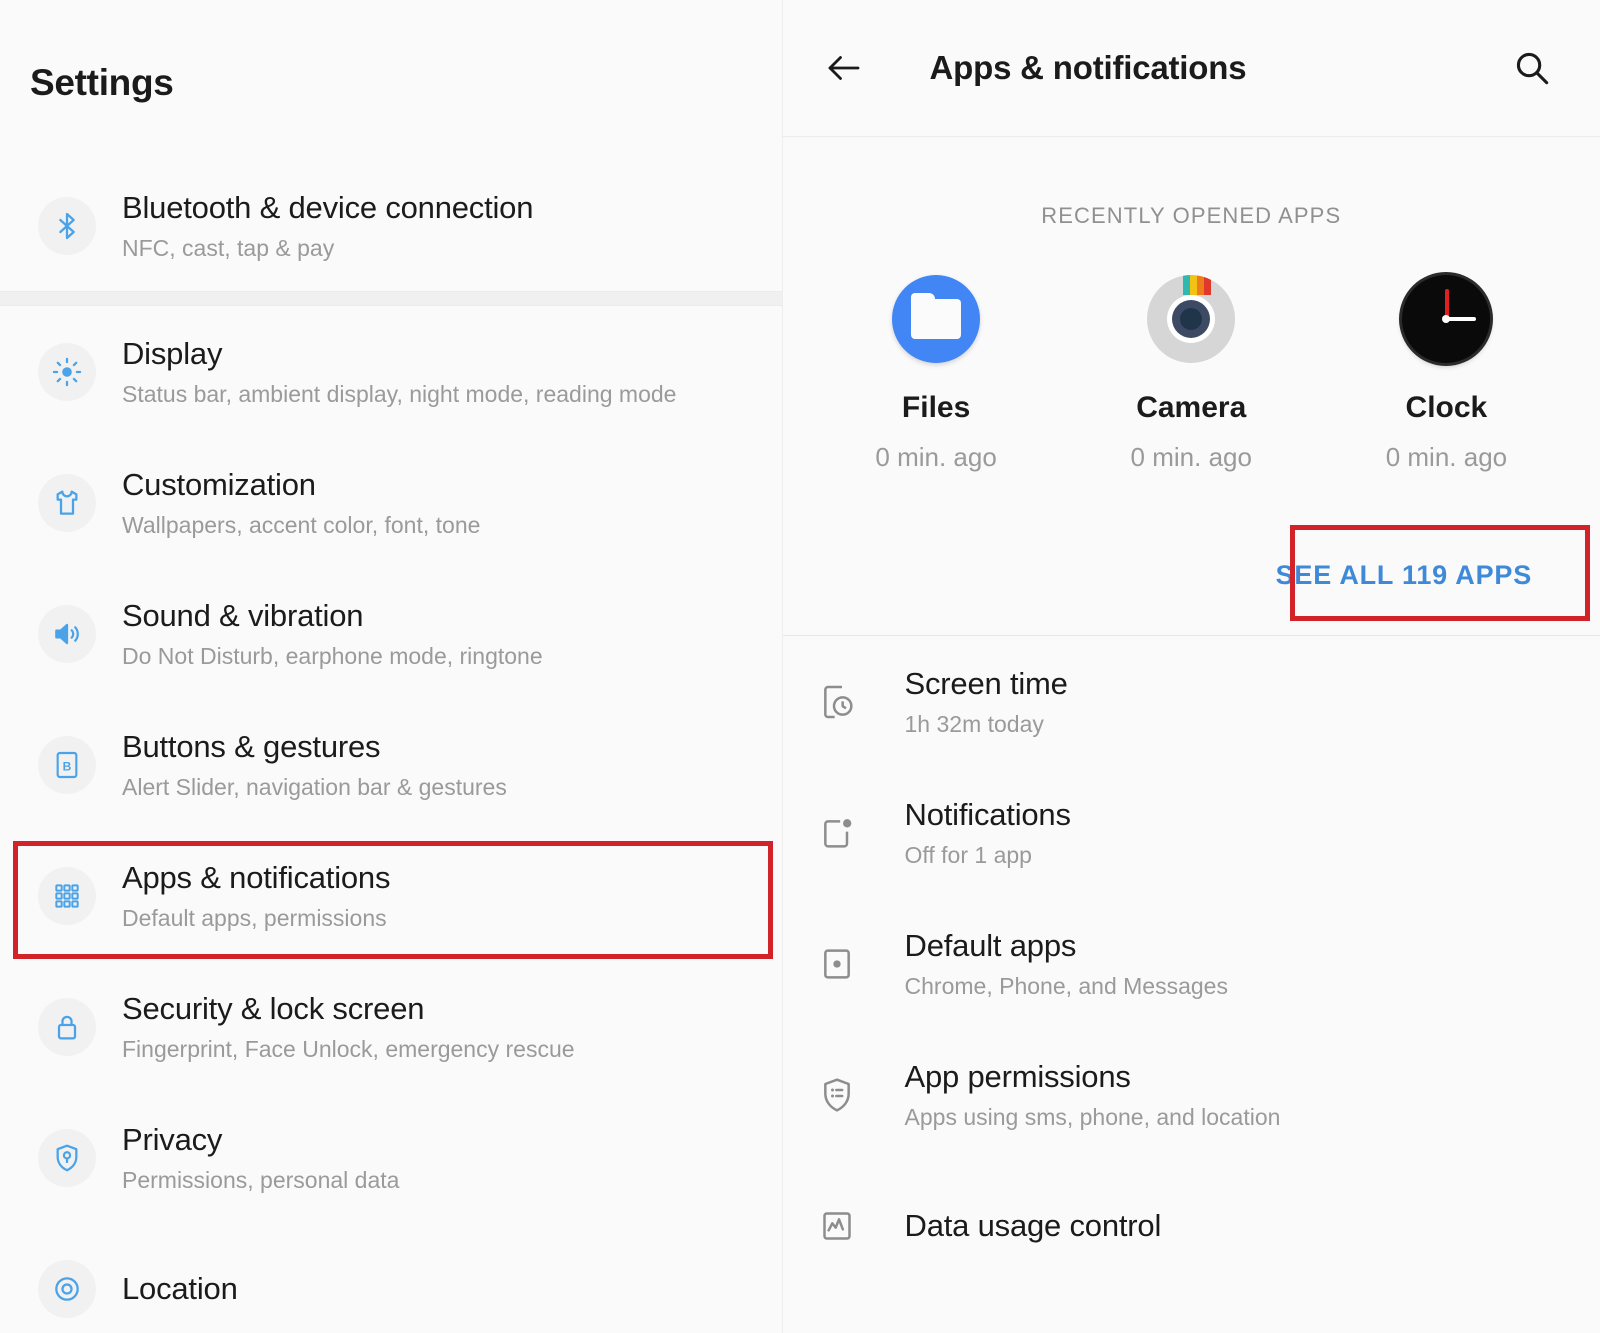  Describe the element at coordinates (391, 298) in the screenshot. I see `section-divider` at that location.